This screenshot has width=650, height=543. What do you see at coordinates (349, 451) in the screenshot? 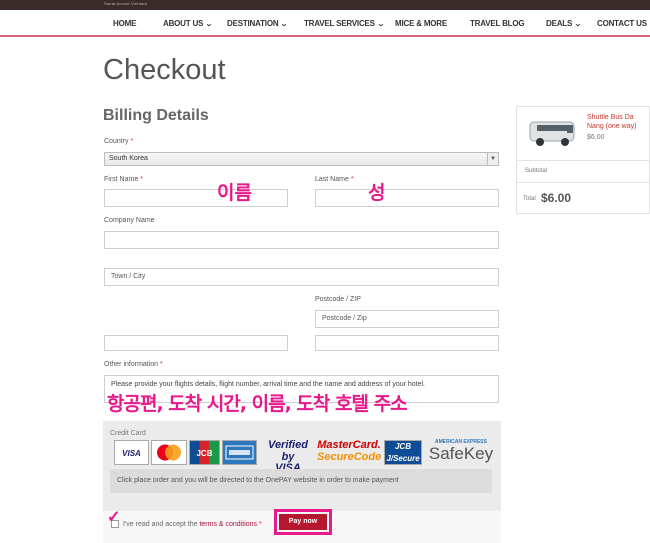
I see `mastercard-securecode-logo: MasterCard. SecureCode` at bounding box center [349, 451].